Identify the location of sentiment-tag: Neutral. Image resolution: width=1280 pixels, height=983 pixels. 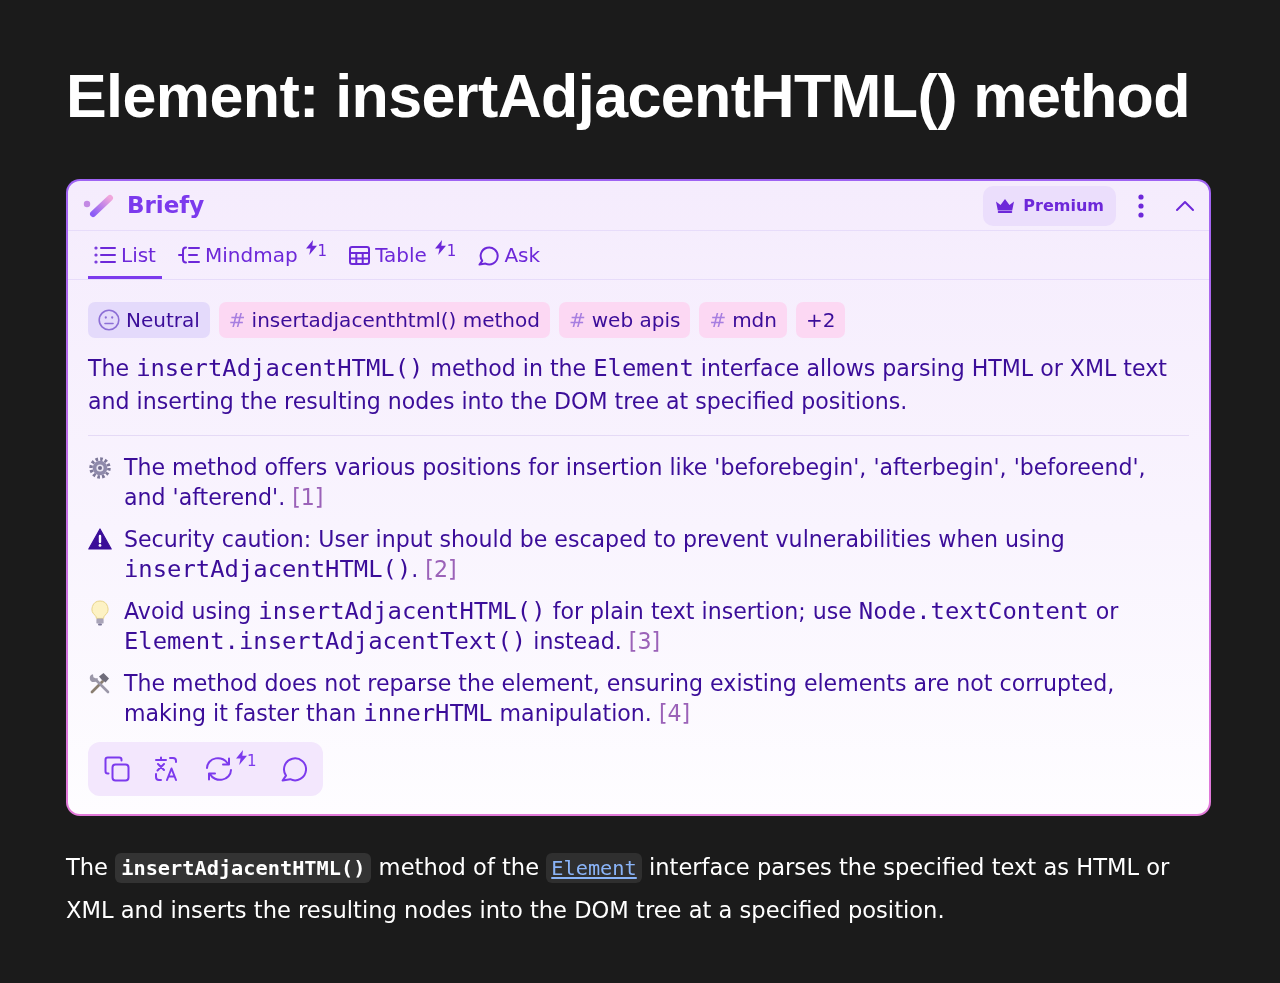
(149, 320).